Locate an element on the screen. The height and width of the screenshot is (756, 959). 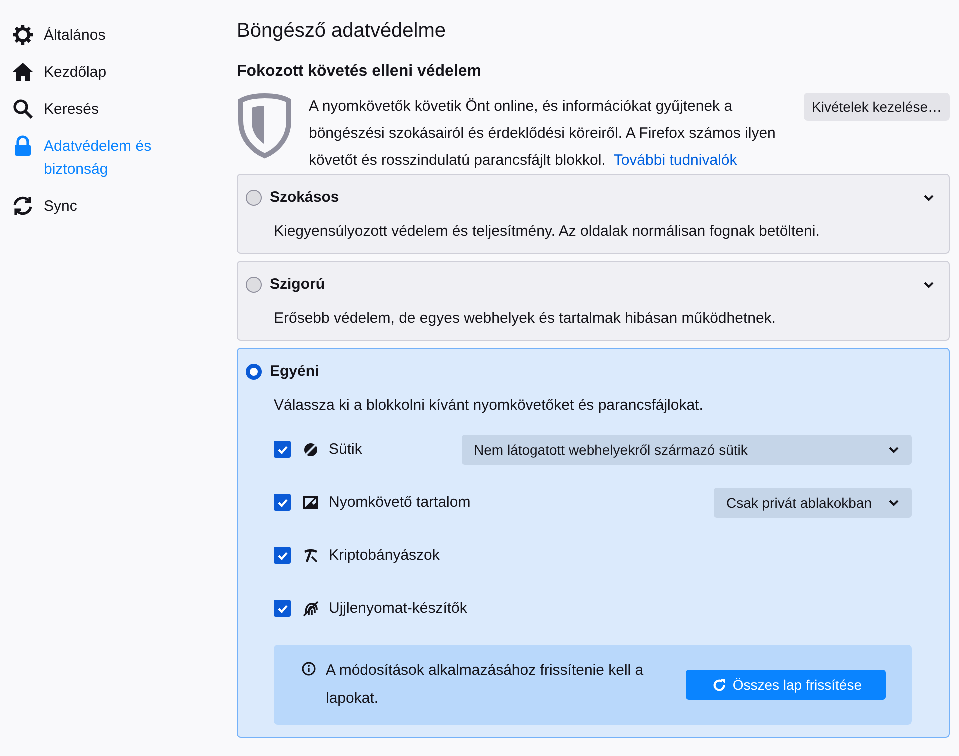
home-icon is located at coordinates (23, 72).